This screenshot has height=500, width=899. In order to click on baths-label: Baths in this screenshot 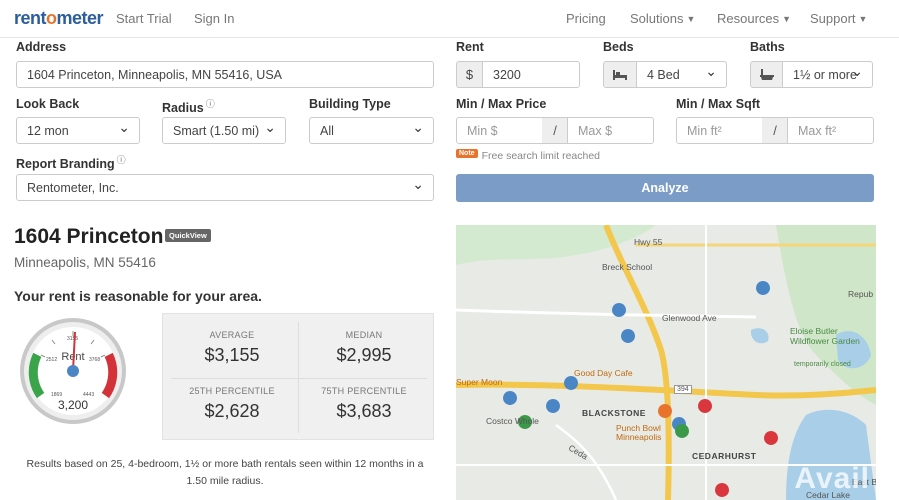, I will do `click(767, 47)`.